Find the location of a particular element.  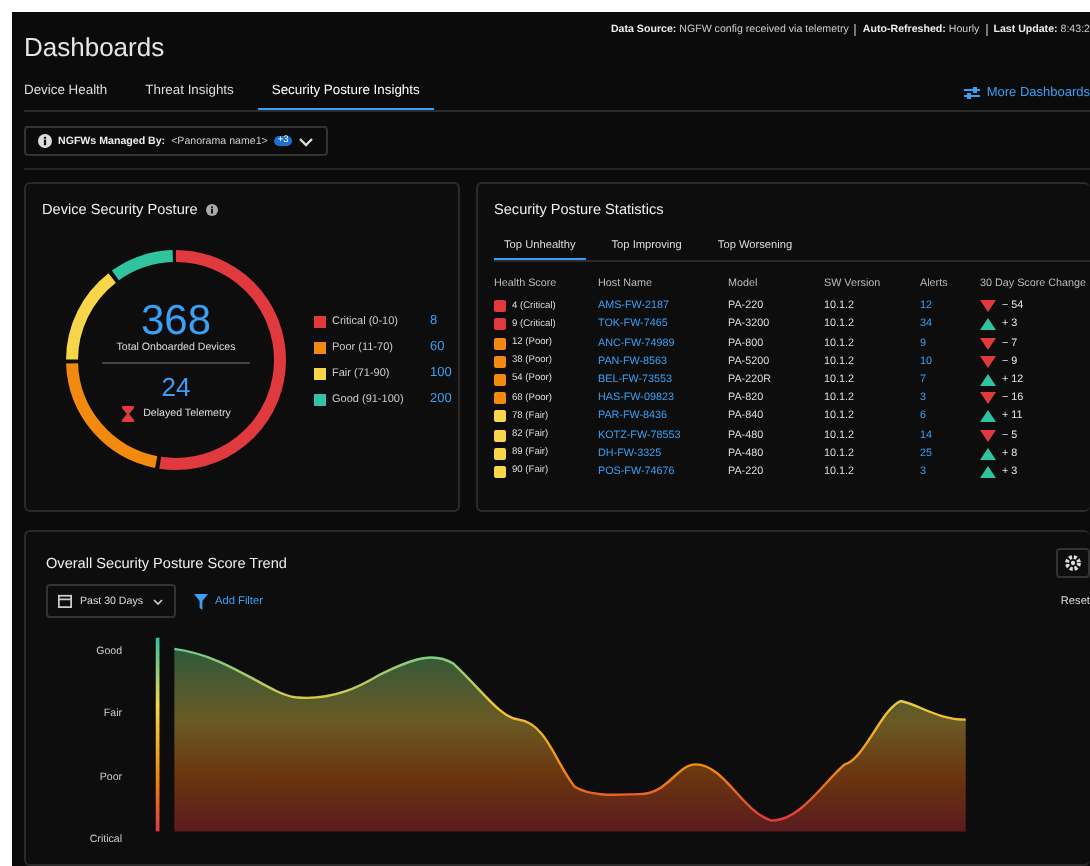

filter-icon is located at coordinates (200, 601).